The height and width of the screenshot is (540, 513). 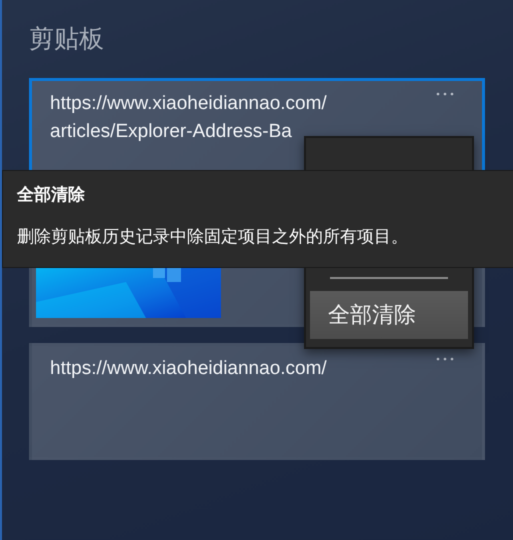 I want to click on panel-title: 剪贴板, so click(x=67, y=39).